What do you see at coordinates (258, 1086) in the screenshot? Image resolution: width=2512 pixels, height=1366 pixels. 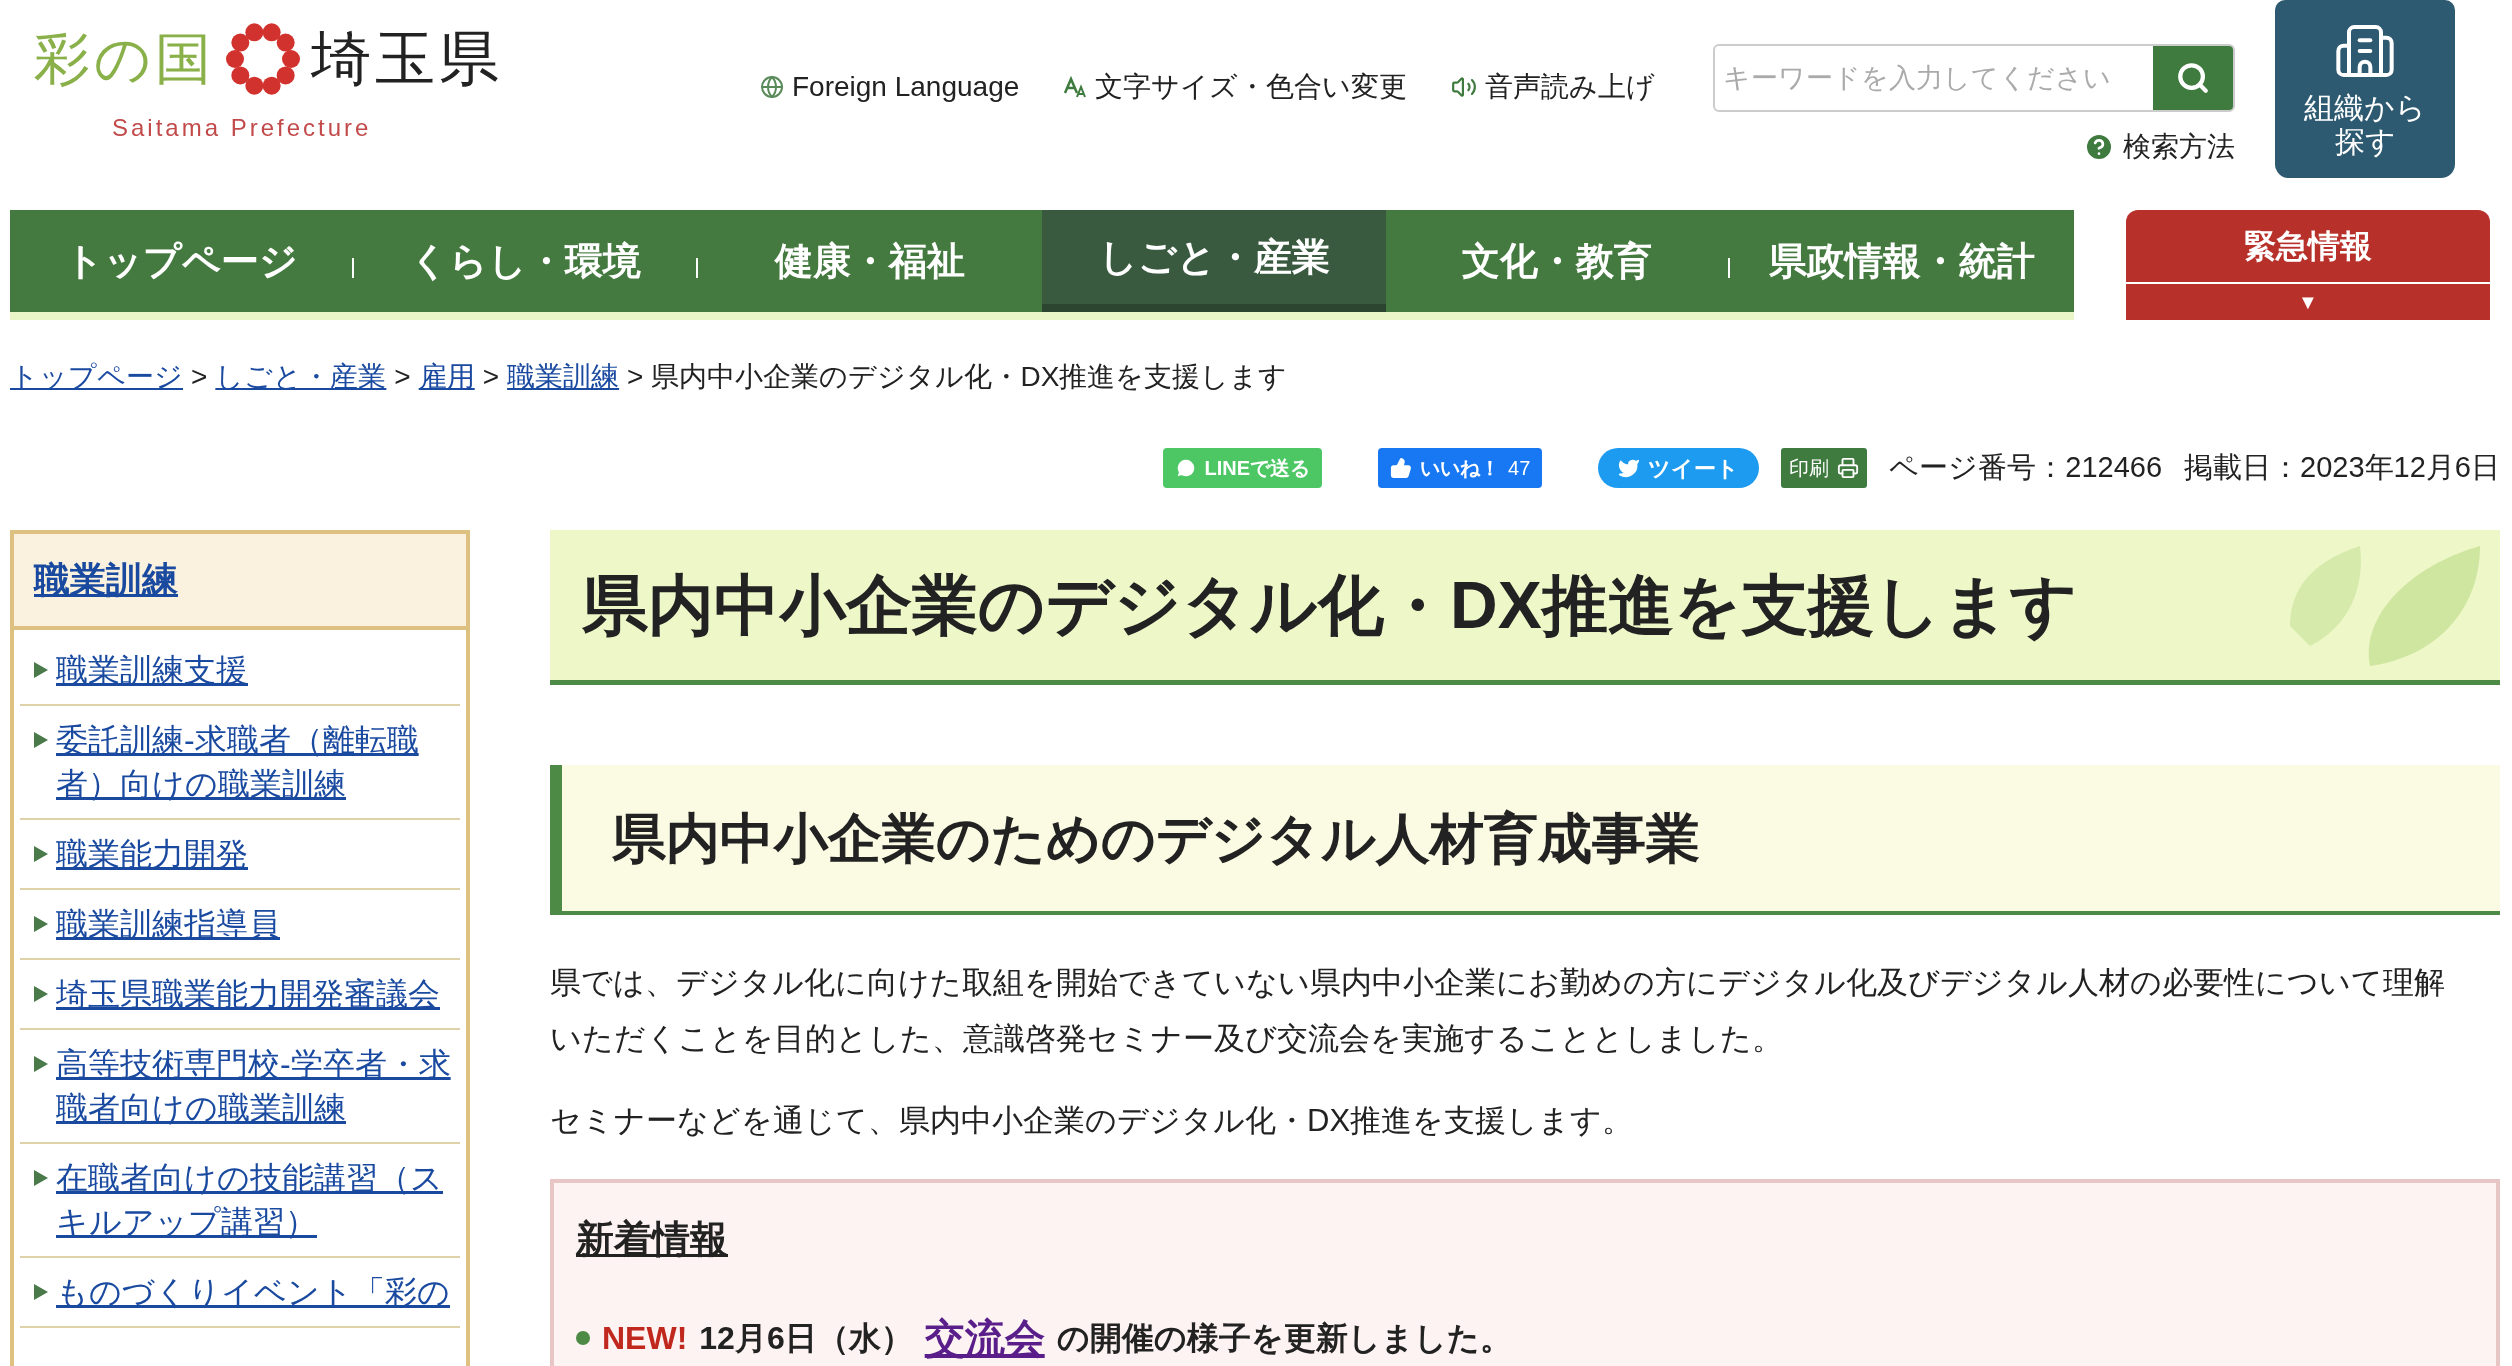 I see `sidebar-link: 高等技術専門校-学卒者・求職者向けの職業訓練` at bounding box center [258, 1086].